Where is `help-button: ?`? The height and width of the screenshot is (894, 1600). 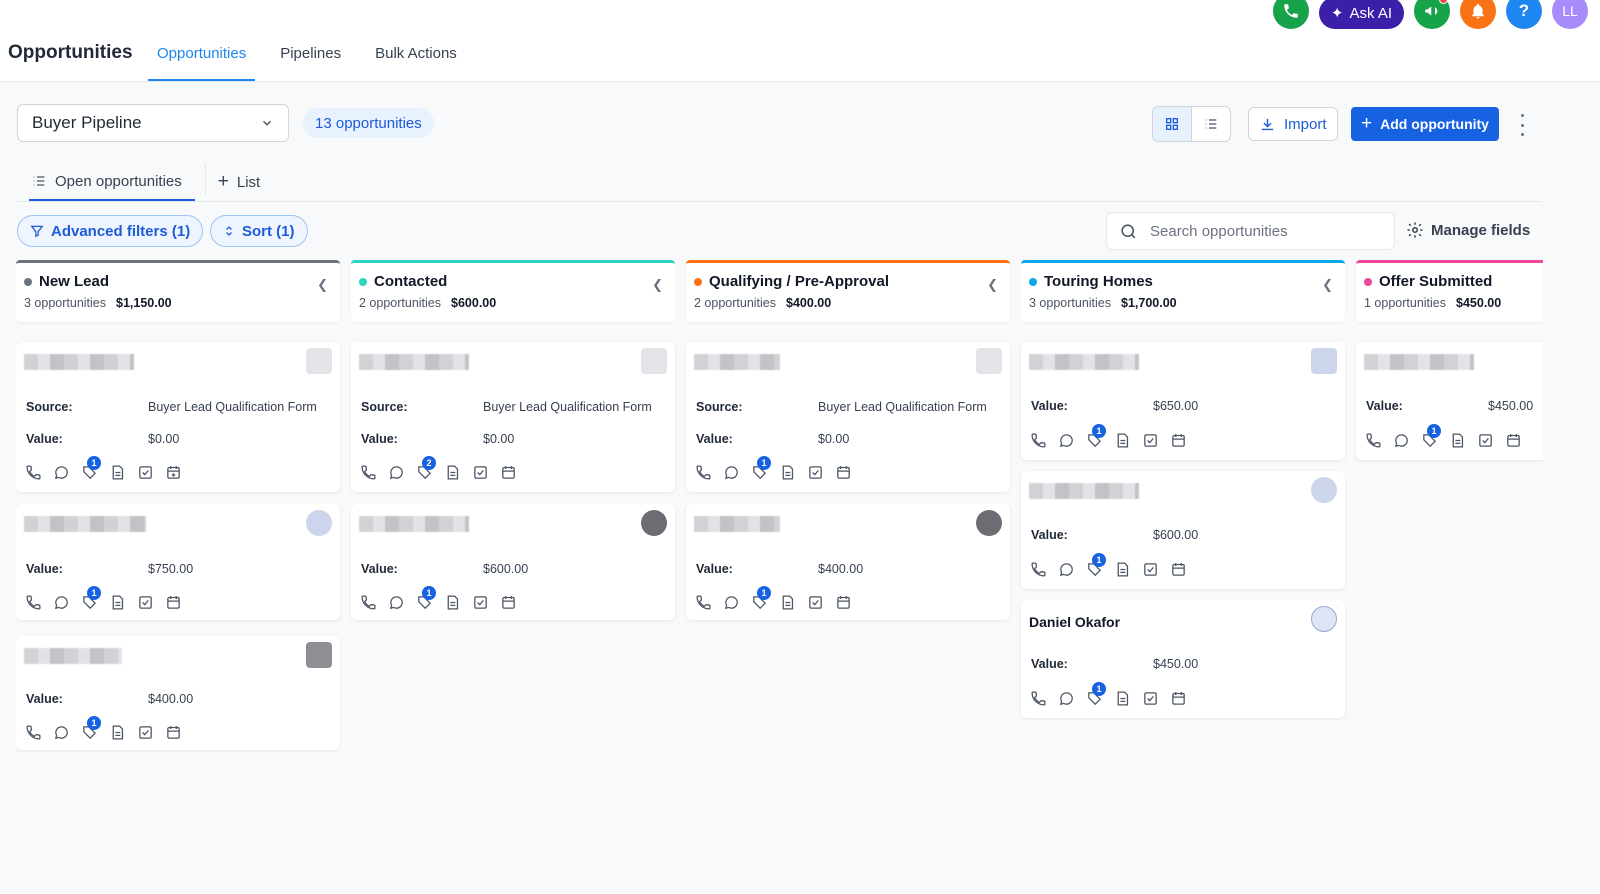
help-button: ? is located at coordinates (1524, 14).